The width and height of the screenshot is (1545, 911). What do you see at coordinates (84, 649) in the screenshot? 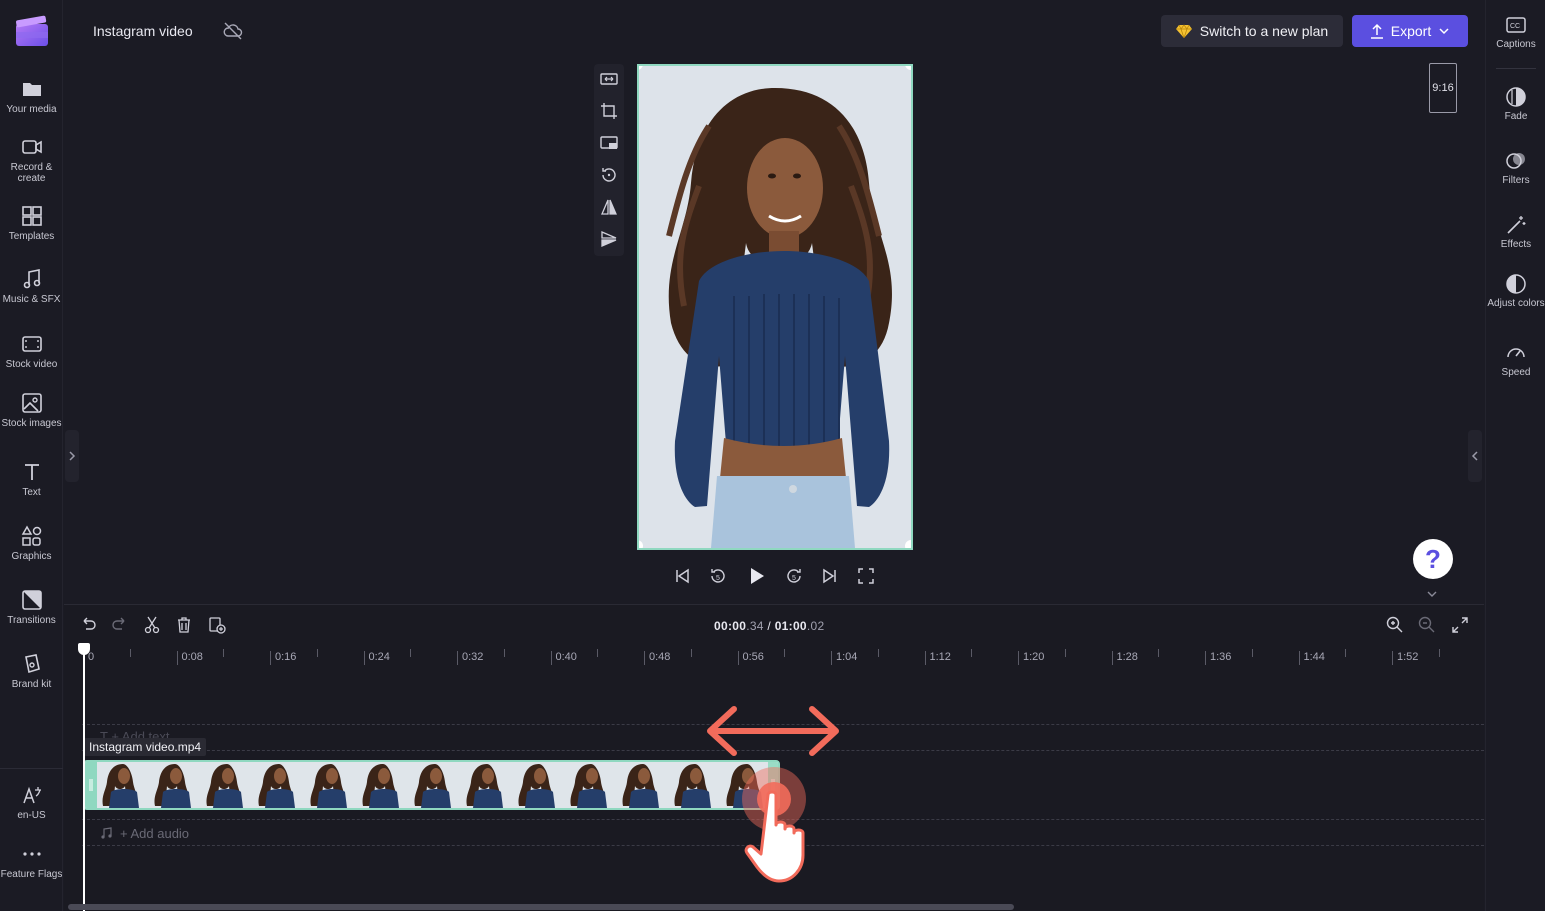
I see `playhead-handle` at bounding box center [84, 649].